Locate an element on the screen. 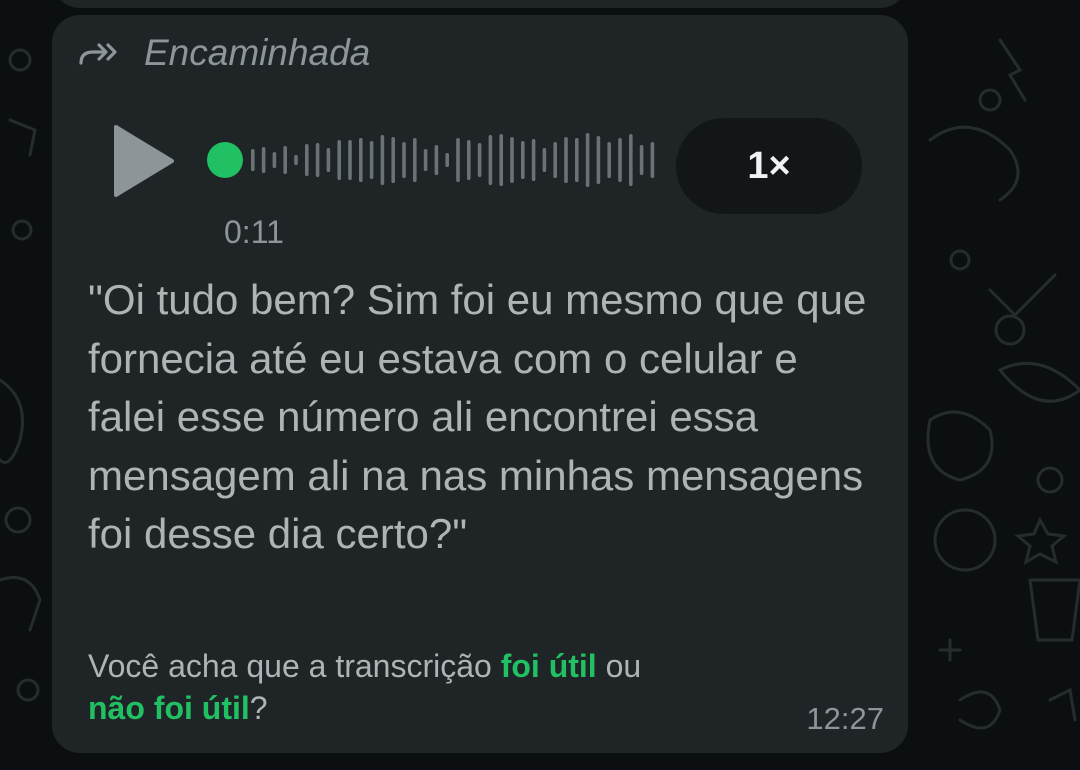 The width and height of the screenshot is (1080, 770). feedback-middle: ou is located at coordinates (619, 666).